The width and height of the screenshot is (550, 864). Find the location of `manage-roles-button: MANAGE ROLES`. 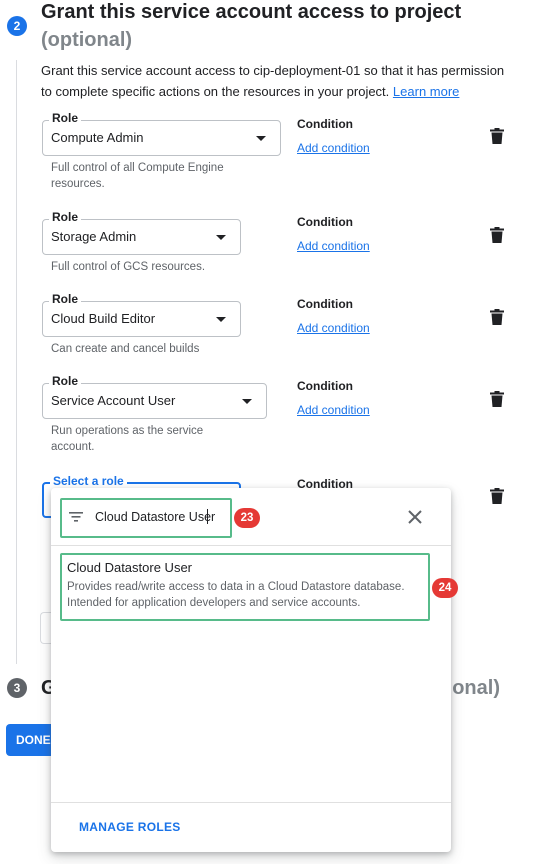

manage-roles-button: MANAGE ROLES is located at coordinates (130, 827).